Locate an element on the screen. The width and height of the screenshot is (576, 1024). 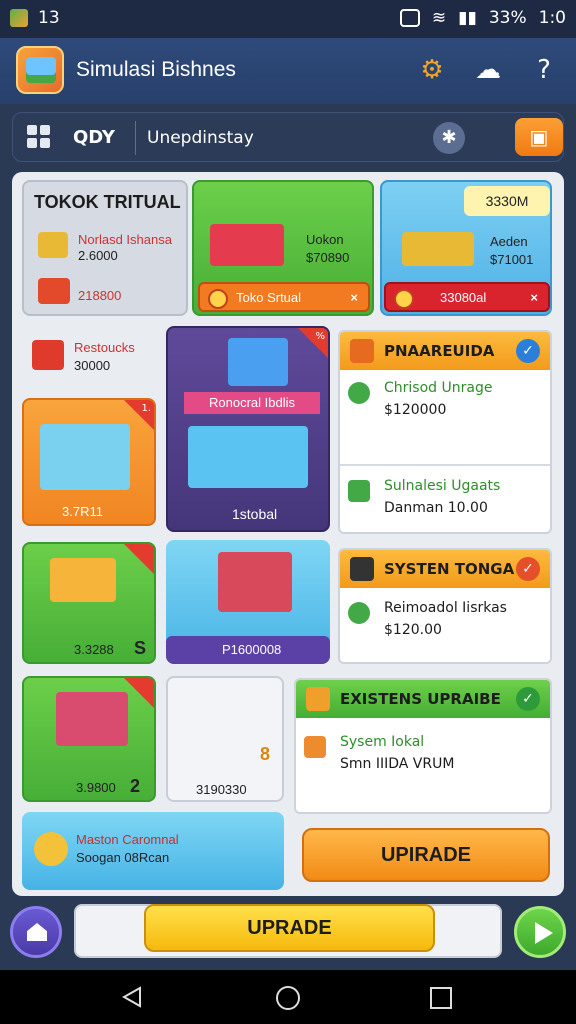
system-nav-bar is located at coordinates (288, 997).